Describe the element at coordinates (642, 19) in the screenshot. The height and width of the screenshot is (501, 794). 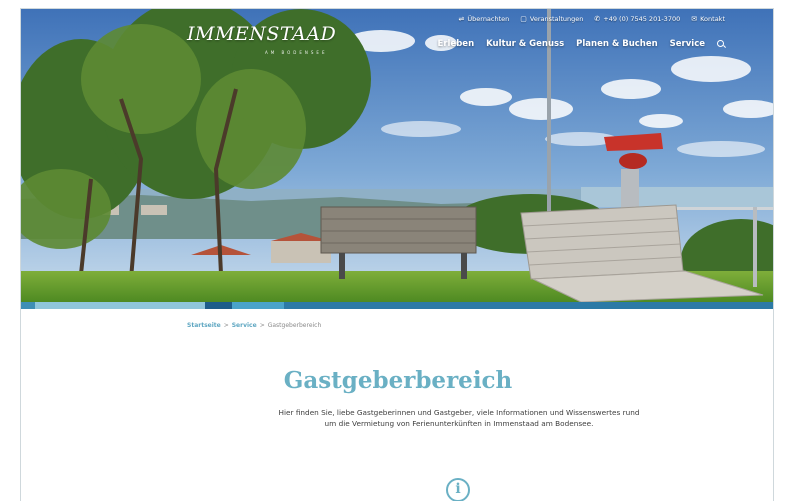
I see `topbar-label: +49 (0) 7545 201-3700` at that location.